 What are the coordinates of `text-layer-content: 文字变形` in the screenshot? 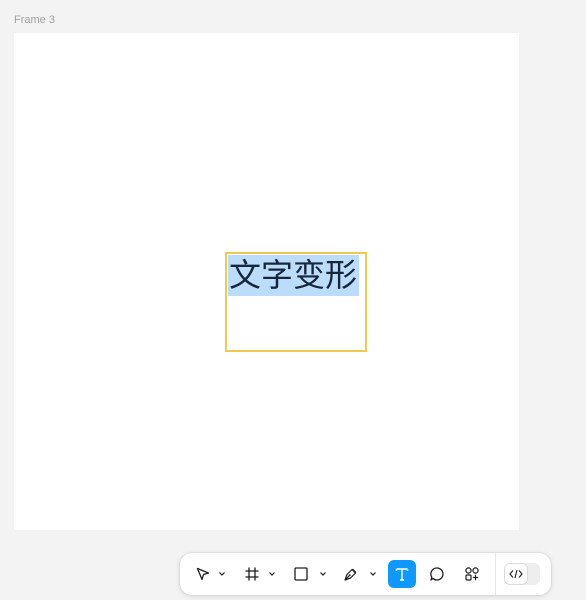 It's located at (294, 275).